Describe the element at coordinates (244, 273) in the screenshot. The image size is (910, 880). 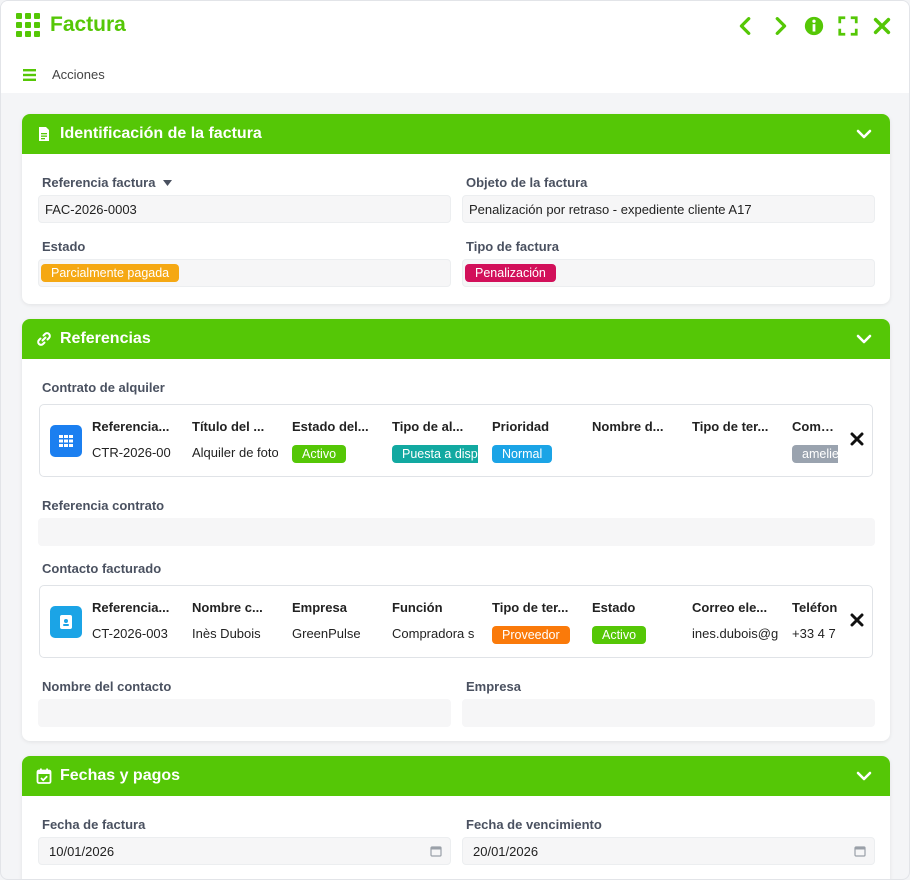
I see `estado-field: Parcialmente pagada` at that location.